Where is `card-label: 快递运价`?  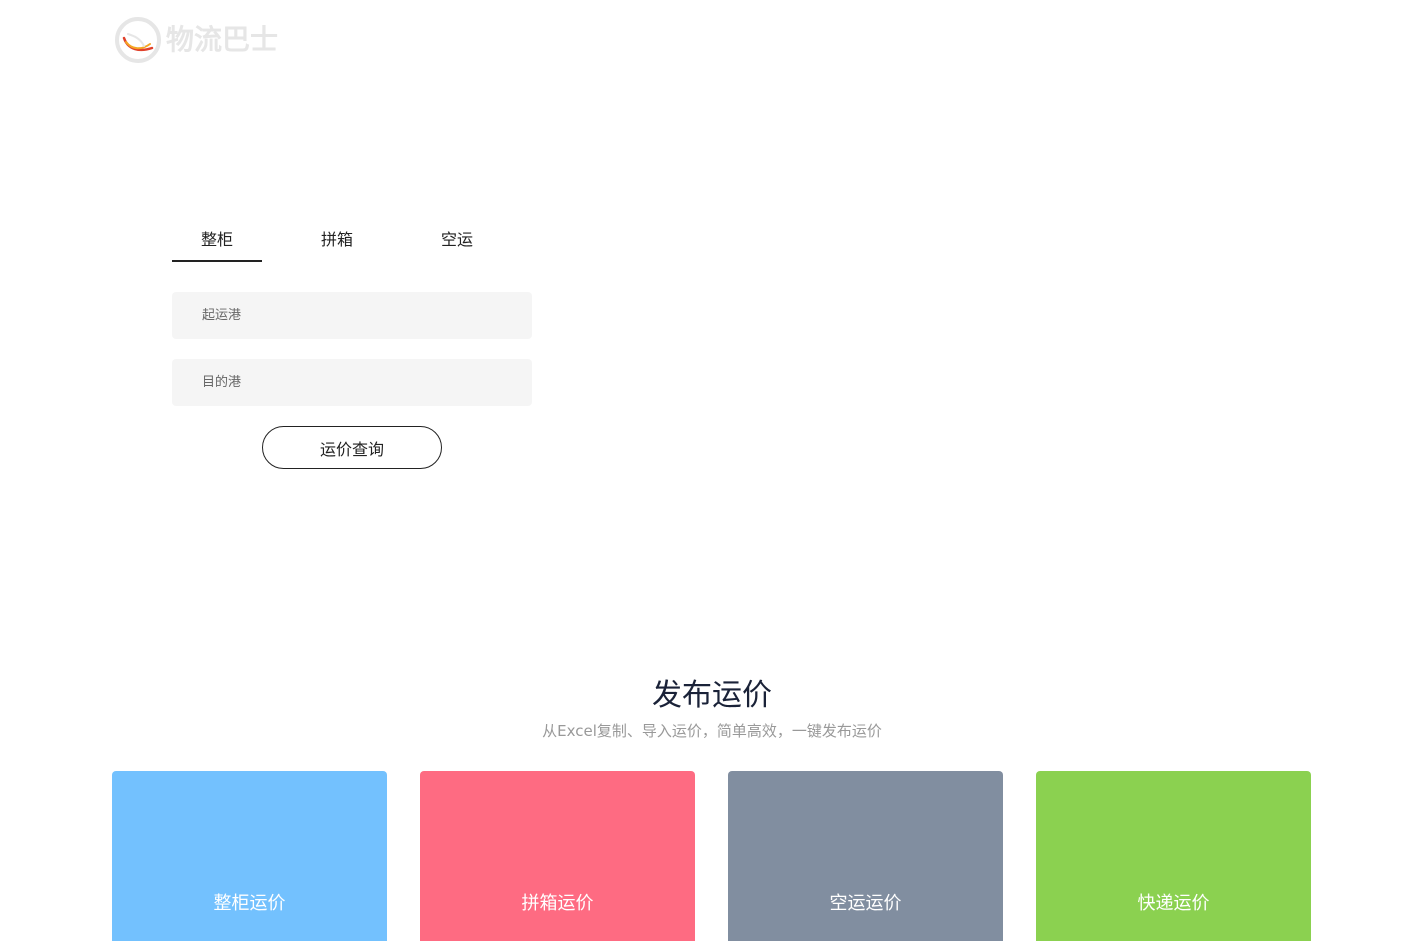
card-label: 快递运价 is located at coordinates (1173, 903).